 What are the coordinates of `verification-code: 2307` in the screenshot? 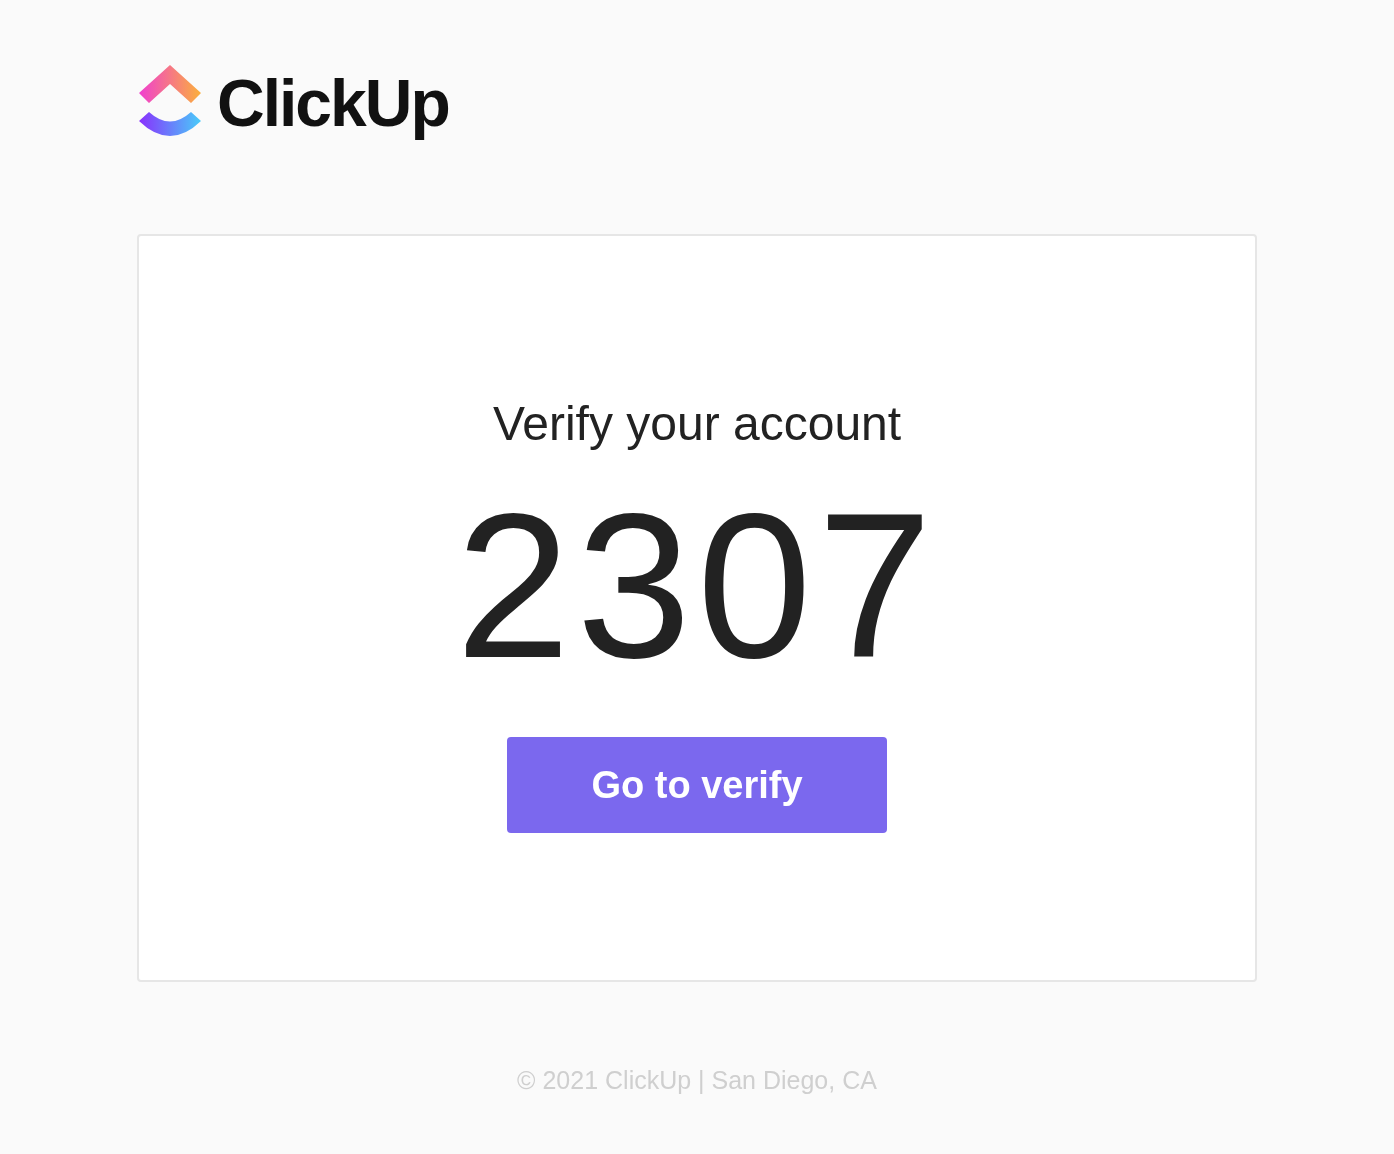 It's located at (697, 586).